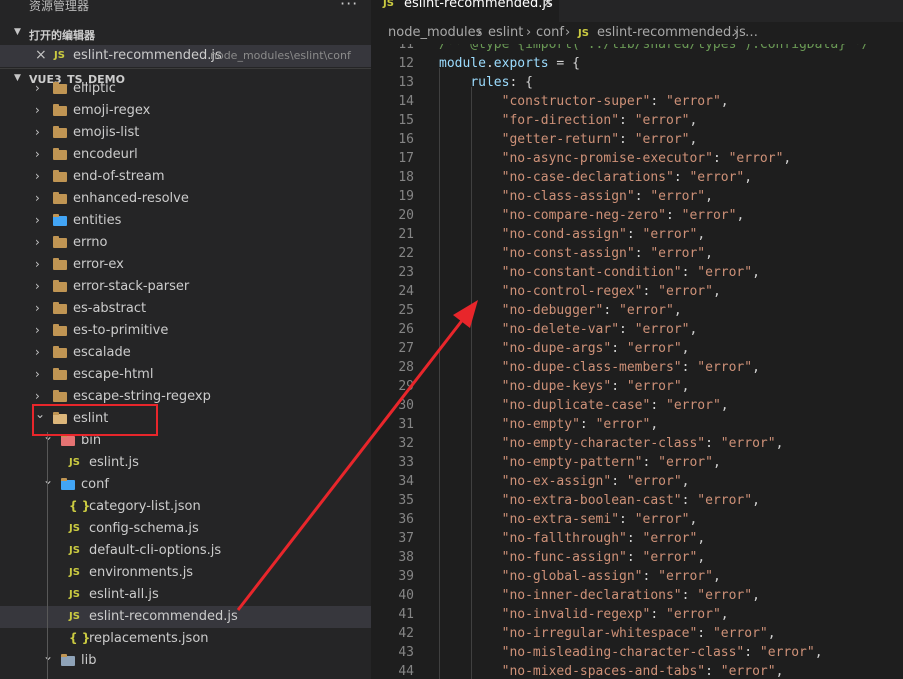  What do you see at coordinates (185, 331) in the screenshot?
I see `tree-folder: › es-to-primitive` at bounding box center [185, 331].